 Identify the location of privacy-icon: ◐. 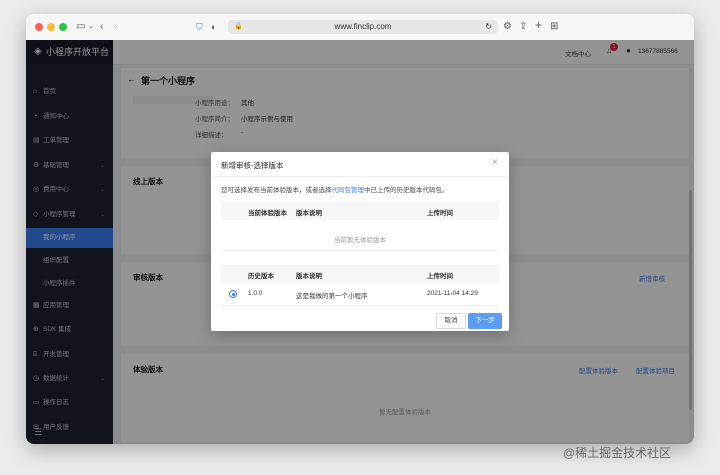
(213, 27).